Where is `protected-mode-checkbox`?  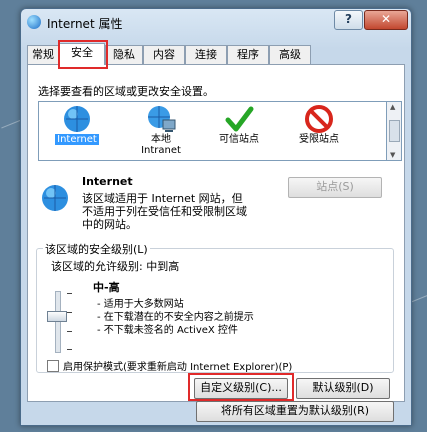
protected-mode-checkbox is located at coordinates (53, 366).